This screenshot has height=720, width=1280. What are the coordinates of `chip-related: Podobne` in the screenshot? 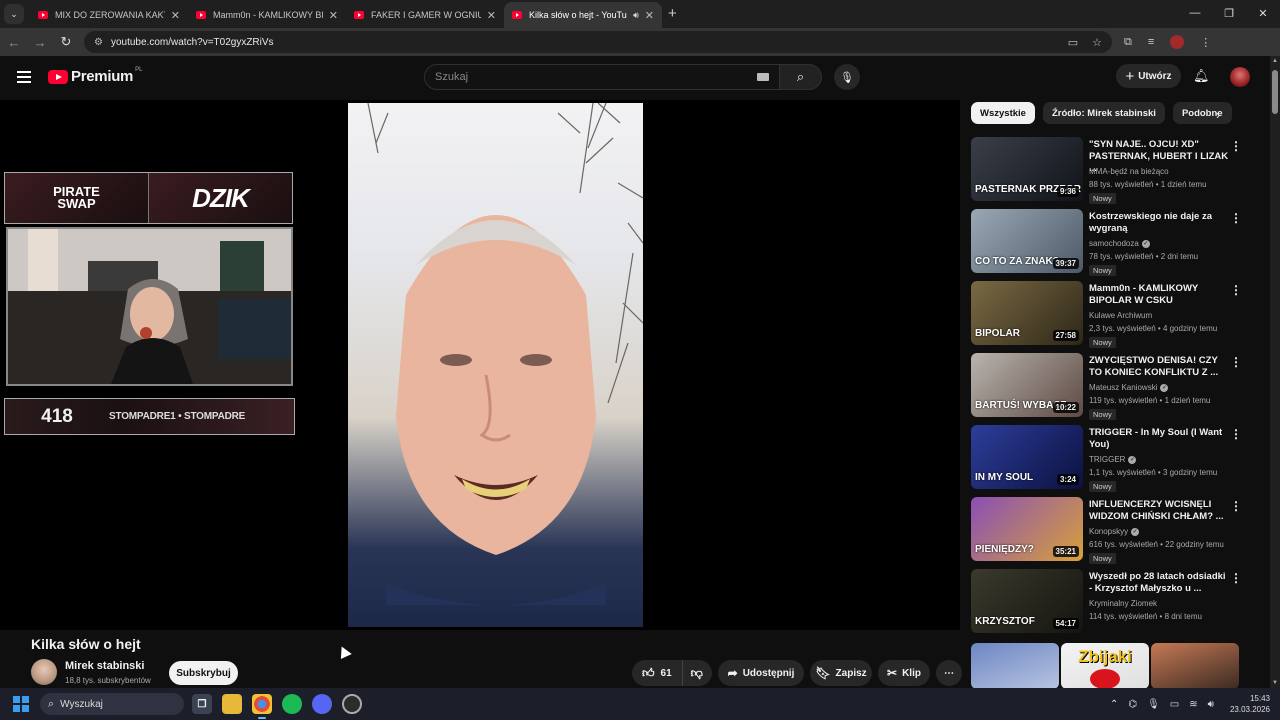 It's located at (1202, 113).